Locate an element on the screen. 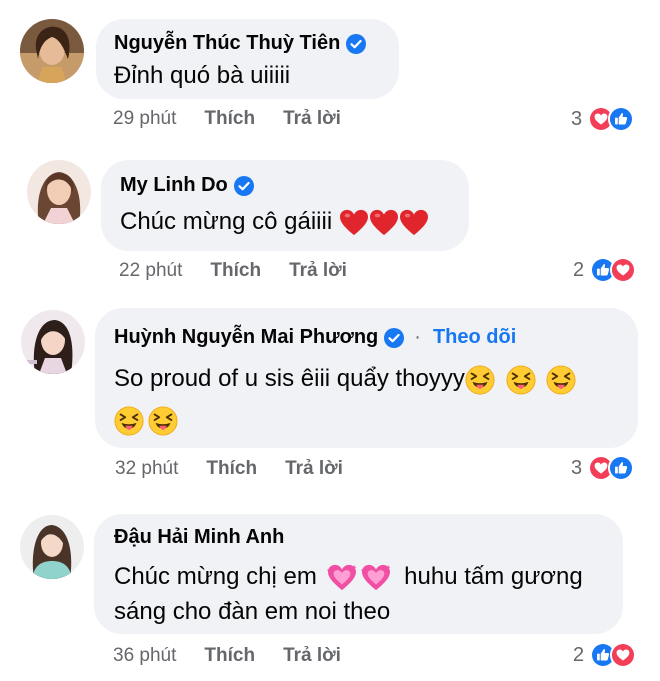 This screenshot has height=681, width=660. author-name-text: Đậu Hải Minh Anh is located at coordinates (199, 537).